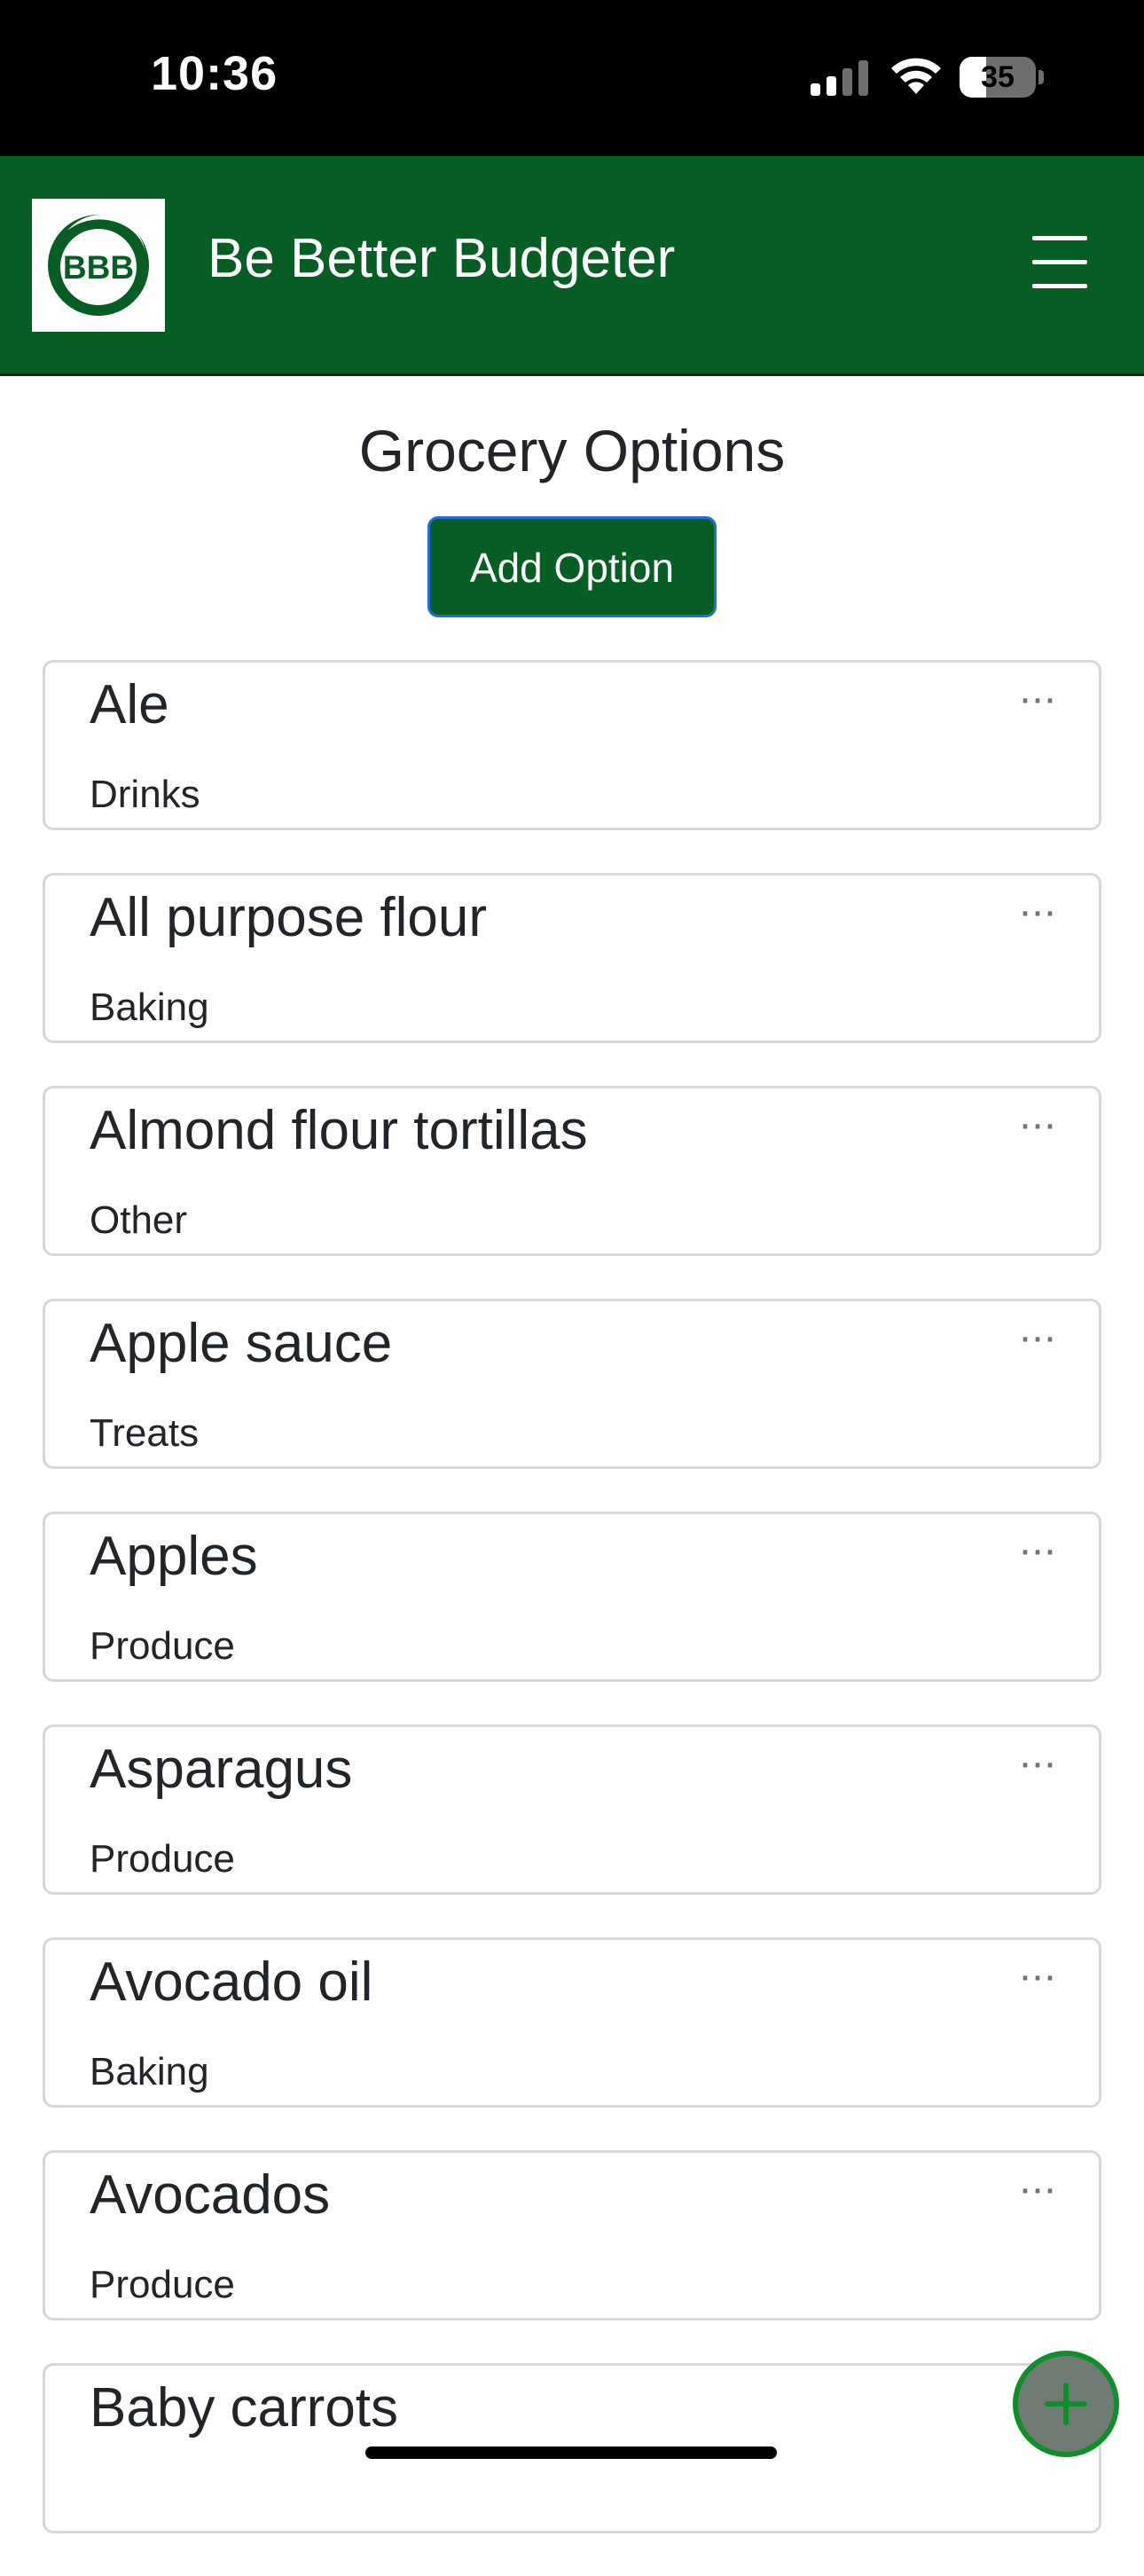 The width and height of the screenshot is (1144, 2576). What do you see at coordinates (572, 2235) in the screenshot?
I see `grocery-option-card: Avocados Produce ···` at bounding box center [572, 2235].